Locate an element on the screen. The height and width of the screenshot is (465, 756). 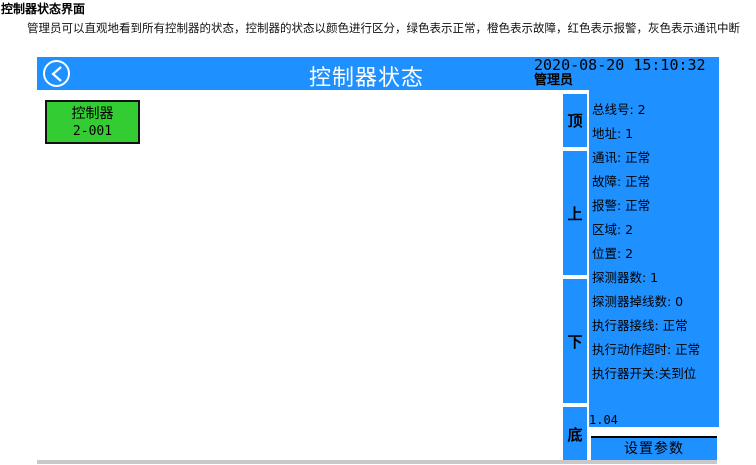
current-user: 管理员 is located at coordinates (554, 80).